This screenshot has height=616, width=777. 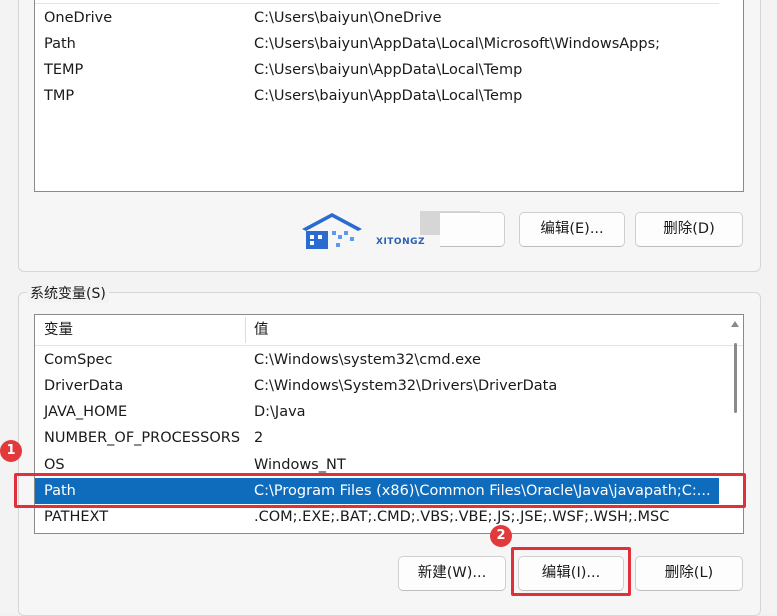 I want to click on watermark-text: XITONGZ, so click(x=401, y=242).